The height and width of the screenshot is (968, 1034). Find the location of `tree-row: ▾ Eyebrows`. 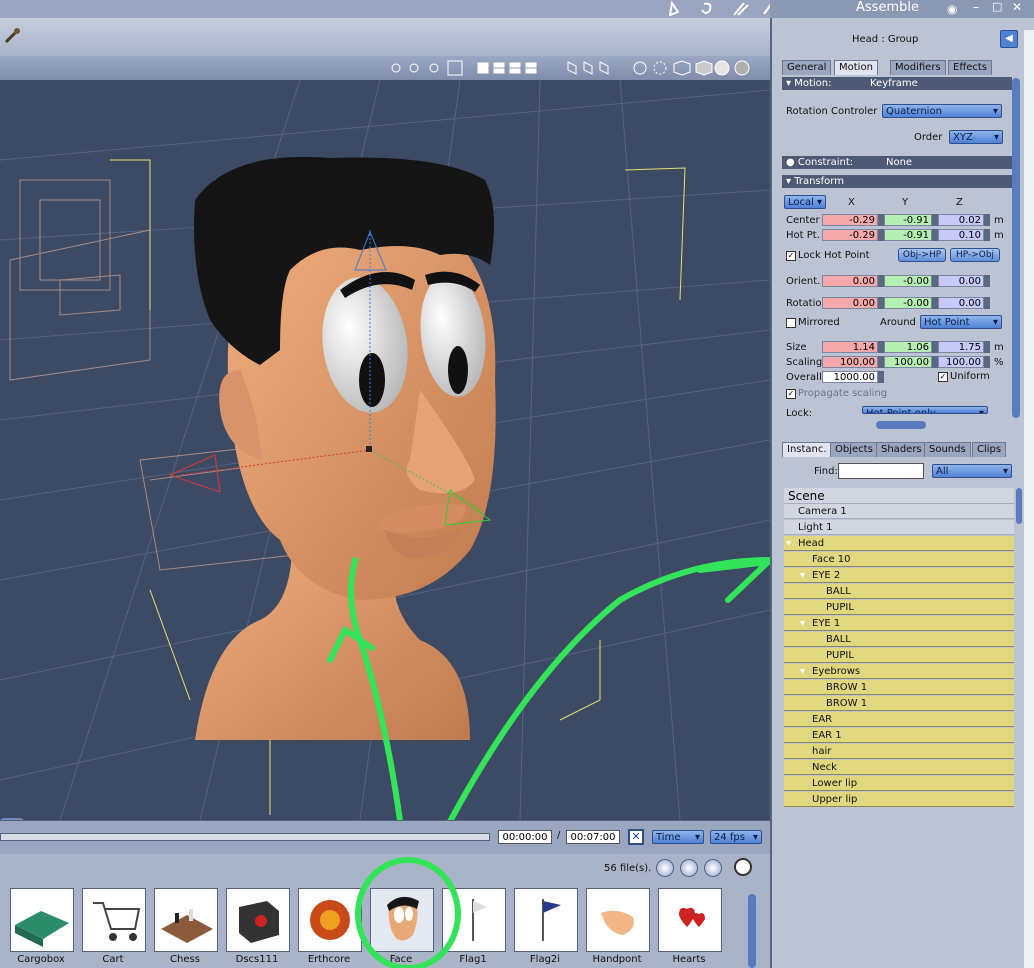

tree-row: ▾ Eyebrows is located at coordinates (899, 671).